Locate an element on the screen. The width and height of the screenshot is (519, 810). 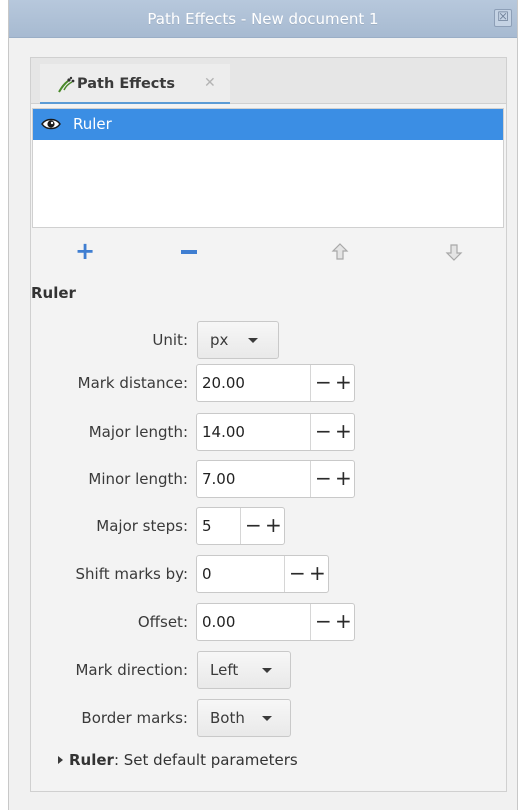
remove-effect-button is located at coordinates (189, 252).